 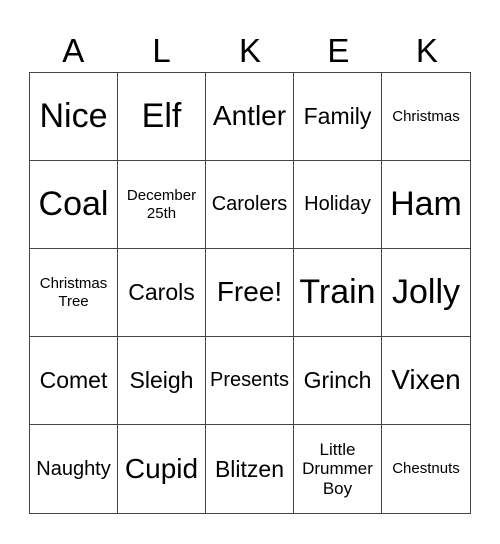 I want to click on bingo-cell: Coal, so click(x=74, y=205).